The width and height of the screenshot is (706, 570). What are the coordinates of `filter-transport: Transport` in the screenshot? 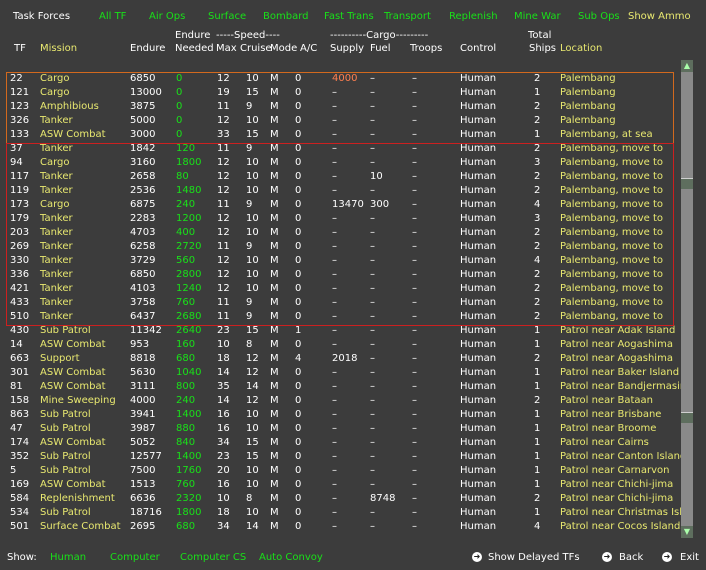 It's located at (407, 16).